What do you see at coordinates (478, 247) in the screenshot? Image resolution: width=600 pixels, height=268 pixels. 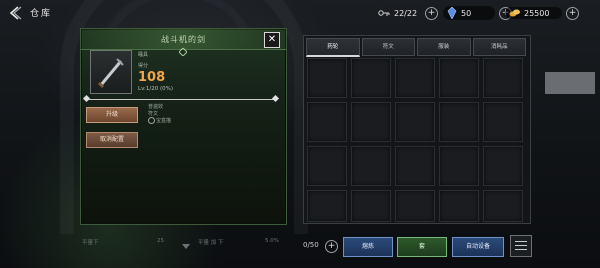 I see `auto-equip-button: 自动设备` at bounding box center [478, 247].